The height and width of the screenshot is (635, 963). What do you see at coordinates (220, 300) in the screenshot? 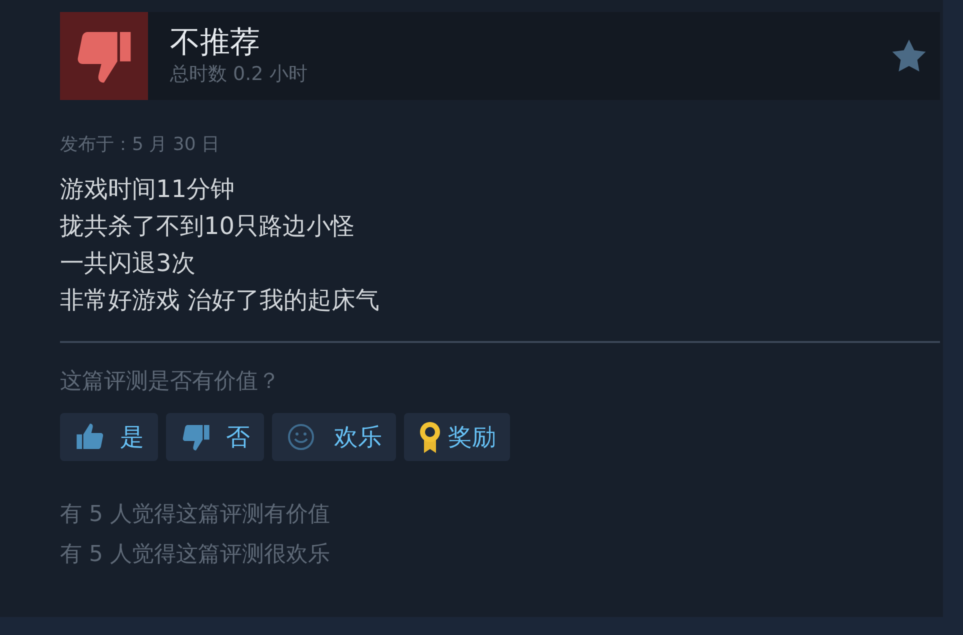
I see `review-text-line: 非常好游戏 治好了我的起床气` at bounding box center [220, 300].